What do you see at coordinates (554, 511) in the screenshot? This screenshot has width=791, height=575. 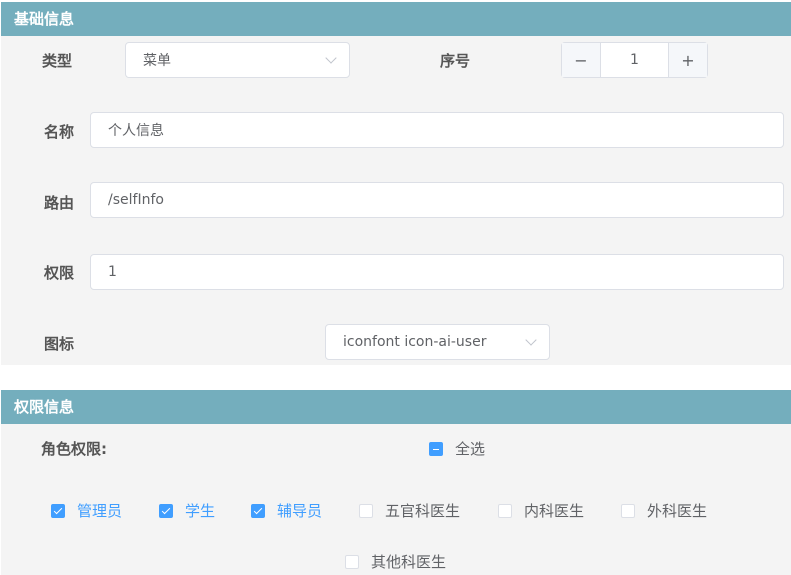 I see `role-label: 内科医生` at bounding box center [554, 511].